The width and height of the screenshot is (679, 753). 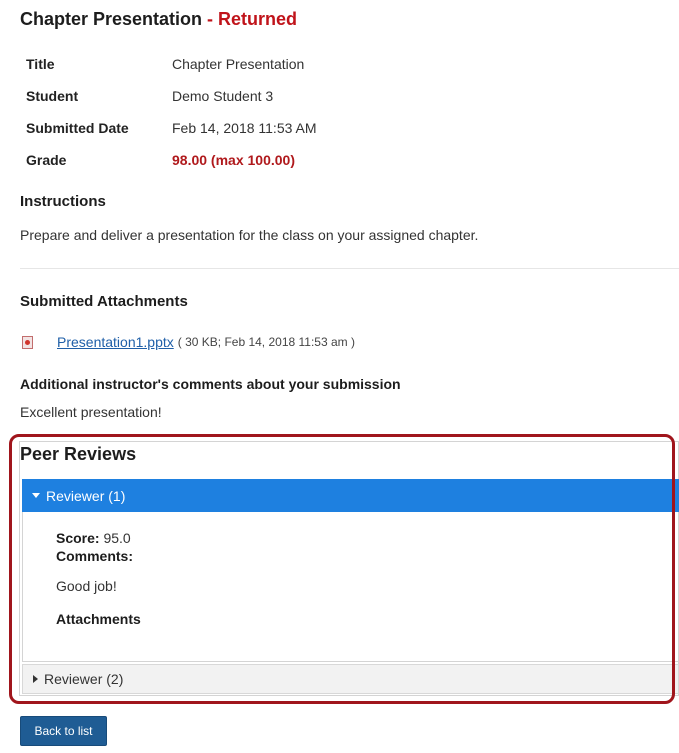 I want to click on powerpoint-file-icon, so click(x=27, y=342).